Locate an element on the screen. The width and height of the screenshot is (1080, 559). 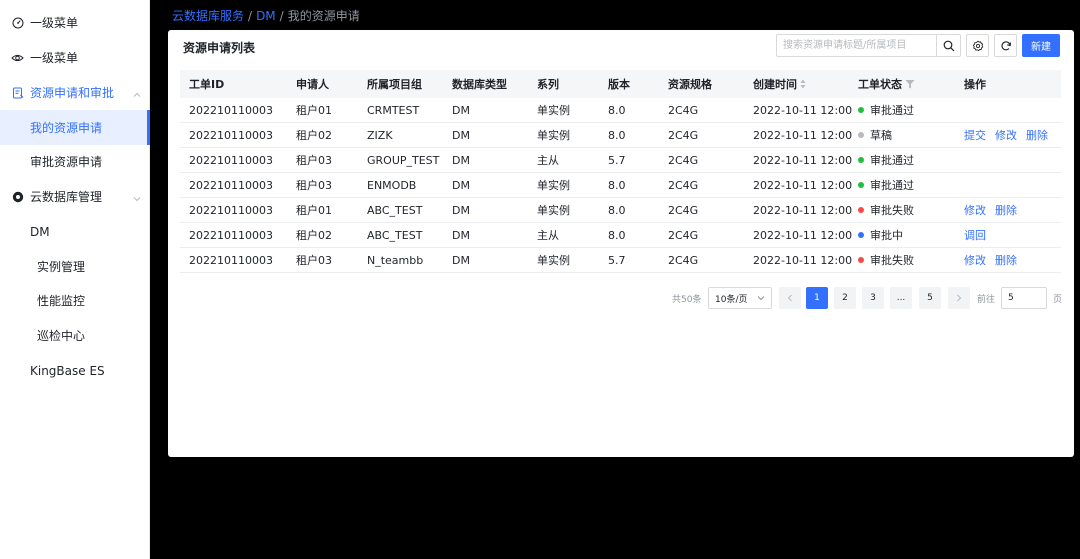
next-page-button is located at coordinates (959, 298).